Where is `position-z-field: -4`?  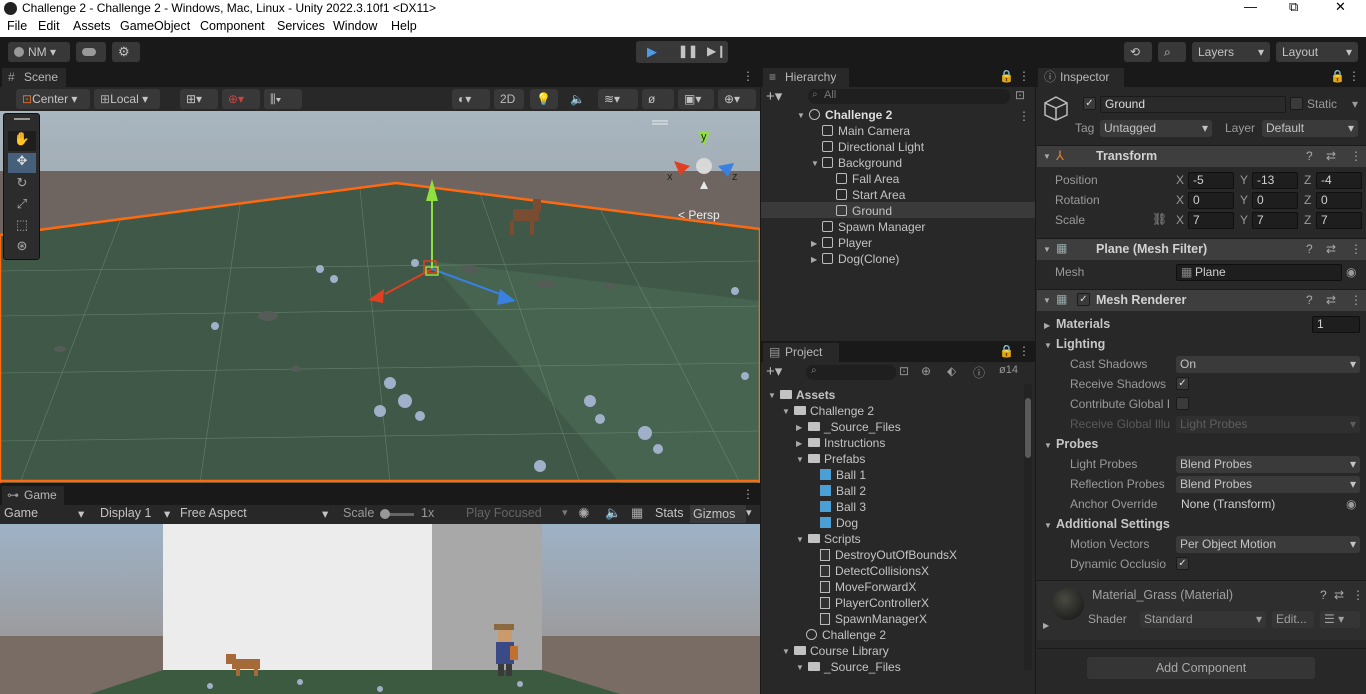
position-z-field: -4 is located at coordinates (1339, 180).